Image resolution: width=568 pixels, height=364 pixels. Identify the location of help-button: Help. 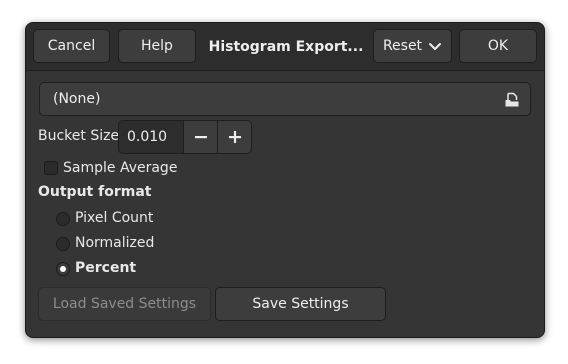
(157, 46).